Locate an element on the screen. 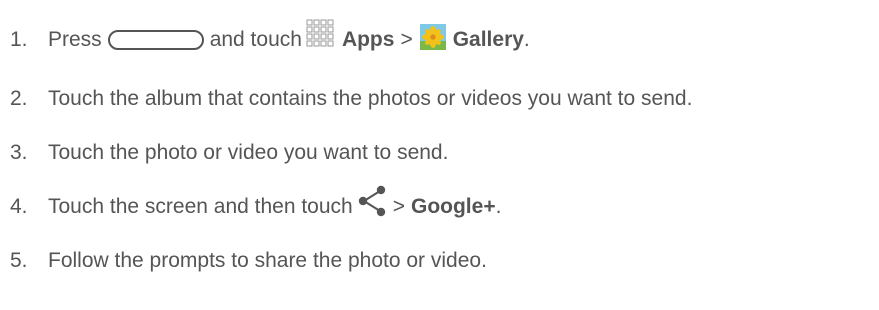 The image size is (879, 310). google-plus-label: Google+ is located at coordinates (453, 206).